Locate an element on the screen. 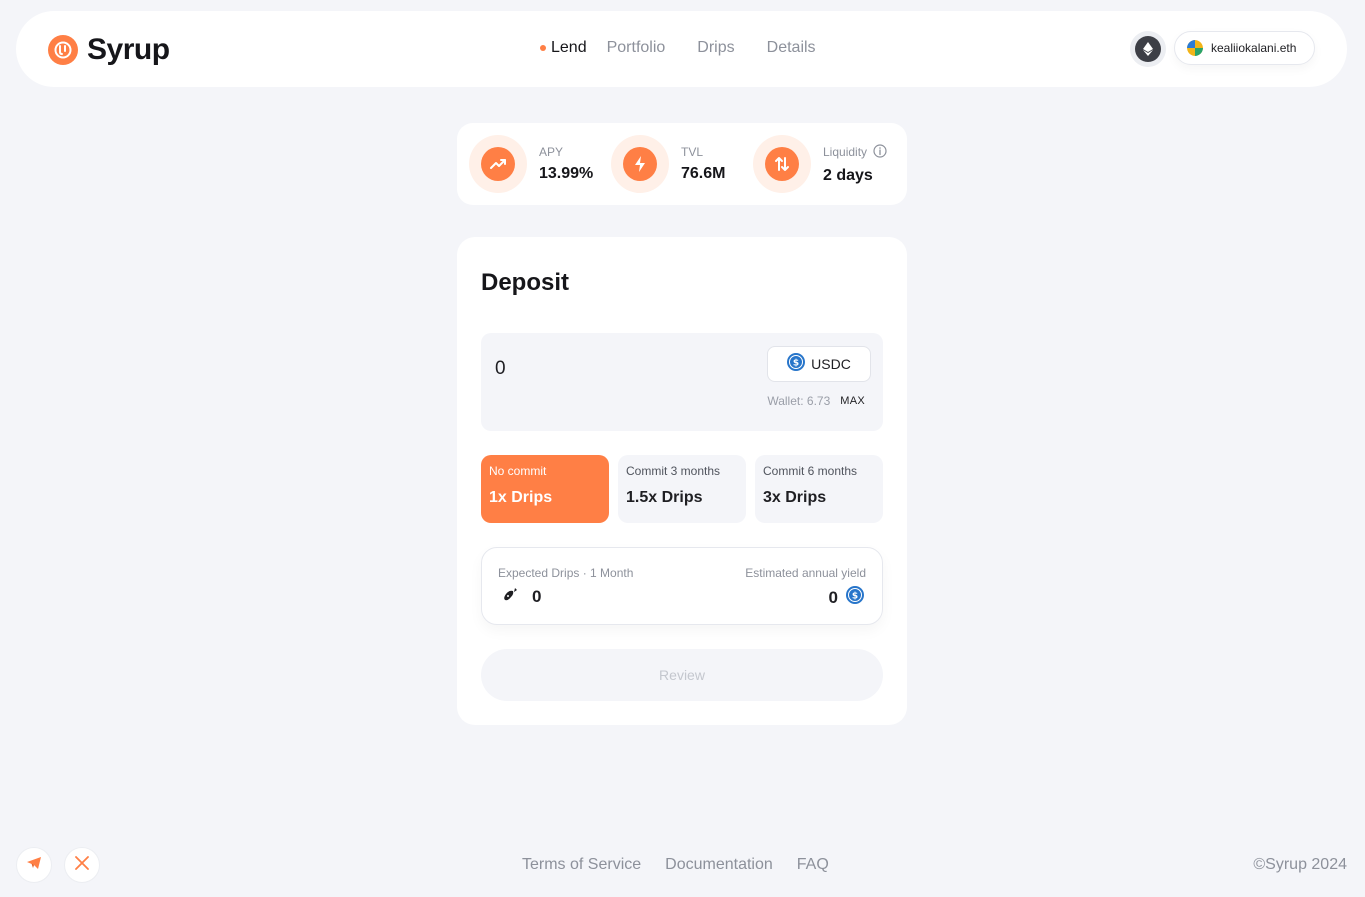  stat-label: Liquidity is located at coordinates (845, 152).